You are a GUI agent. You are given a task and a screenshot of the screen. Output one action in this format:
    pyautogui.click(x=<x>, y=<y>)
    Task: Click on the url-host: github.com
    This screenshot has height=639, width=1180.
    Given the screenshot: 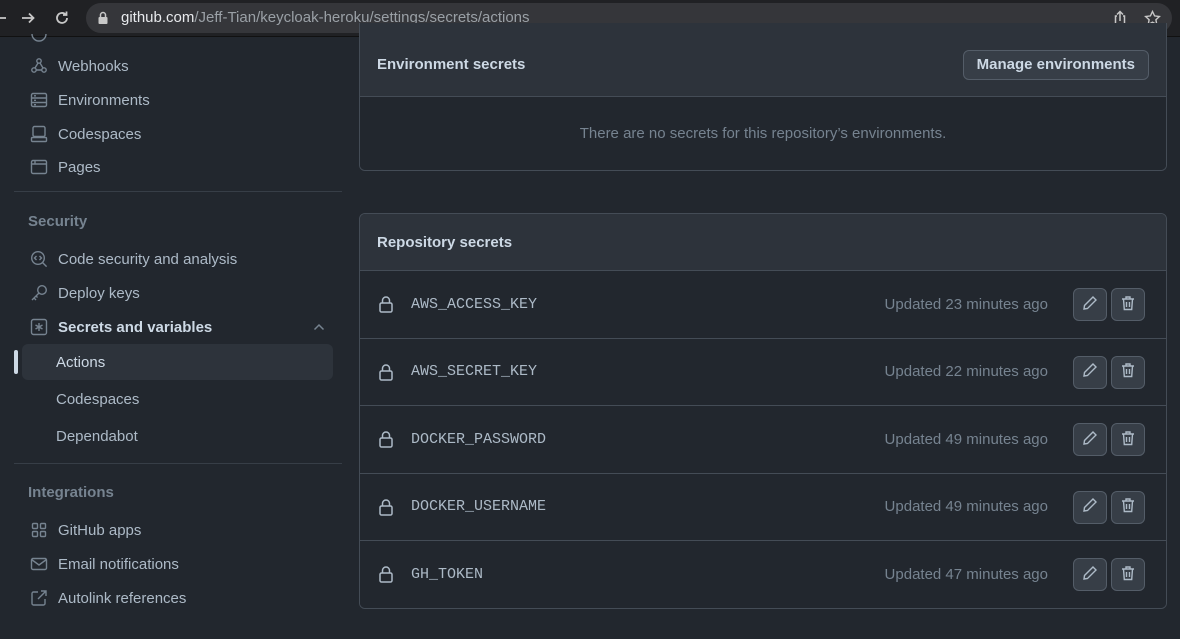 What is the action you would take?
    pyautogui.click(x=158, y=17)
    